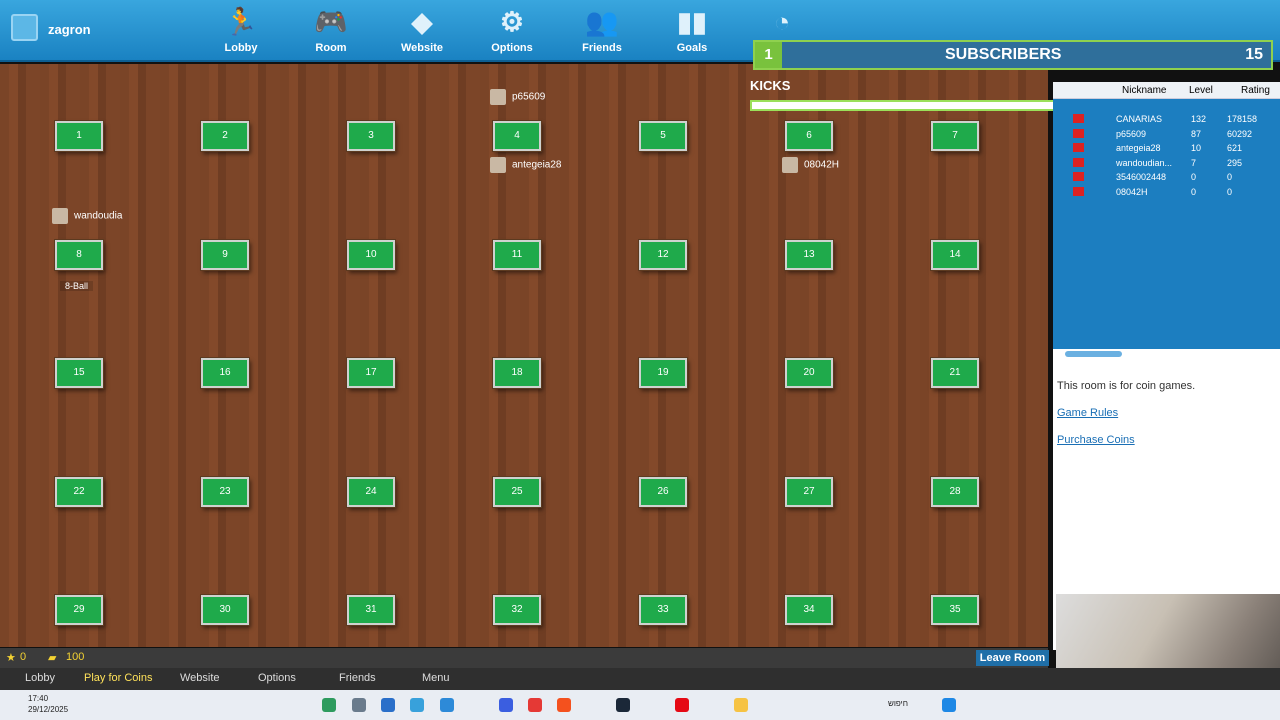 The width and height of the screenshot is (1280, 720). Describe the element at coordinates (1242, 119) in the screenshot. I see `row-rating: 178158` at that location.